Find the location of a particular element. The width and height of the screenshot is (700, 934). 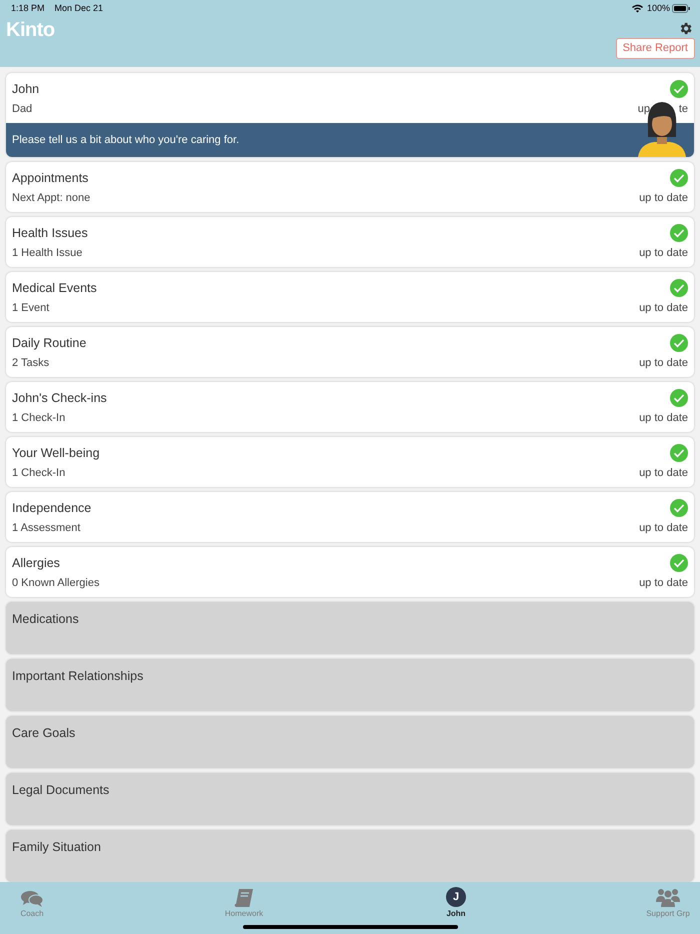

section-card: John Dad Please tell us a bit about who you're caring for. up te is located at coordinates (350, 115).